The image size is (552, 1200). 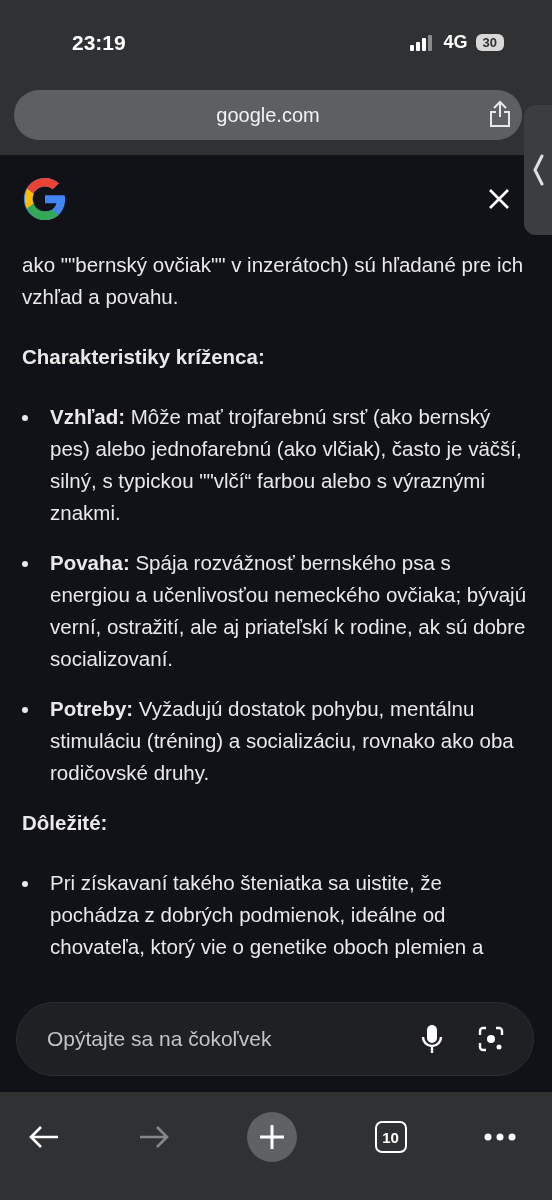 What do you see at coordinates (273, 281) in the screenshot?
I see `answer-paragraph: ako ""bernský ovčiak"" v inzerátoch) sú hľadané pre ich vzhľad a povahu.` at bounding box center [273, 281].